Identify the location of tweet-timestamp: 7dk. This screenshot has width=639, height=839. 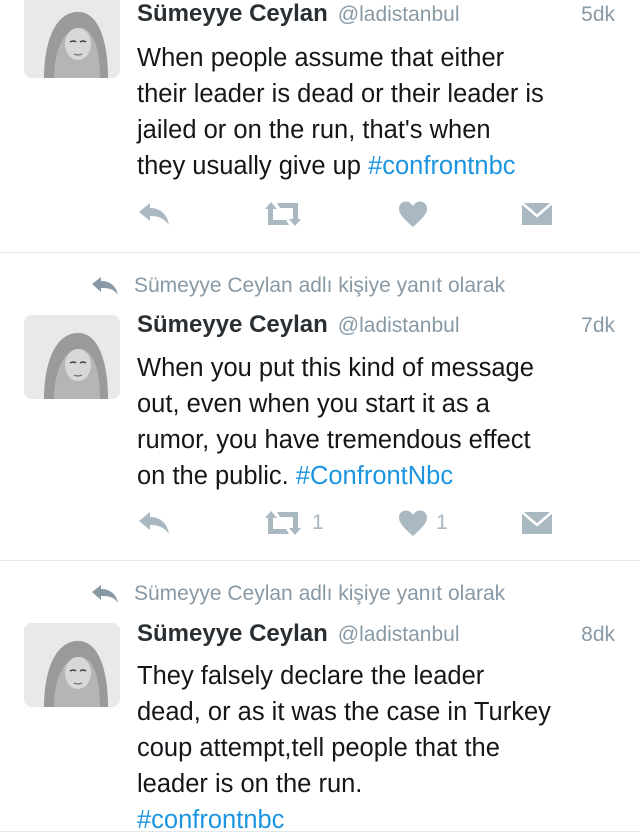
(598, 326).